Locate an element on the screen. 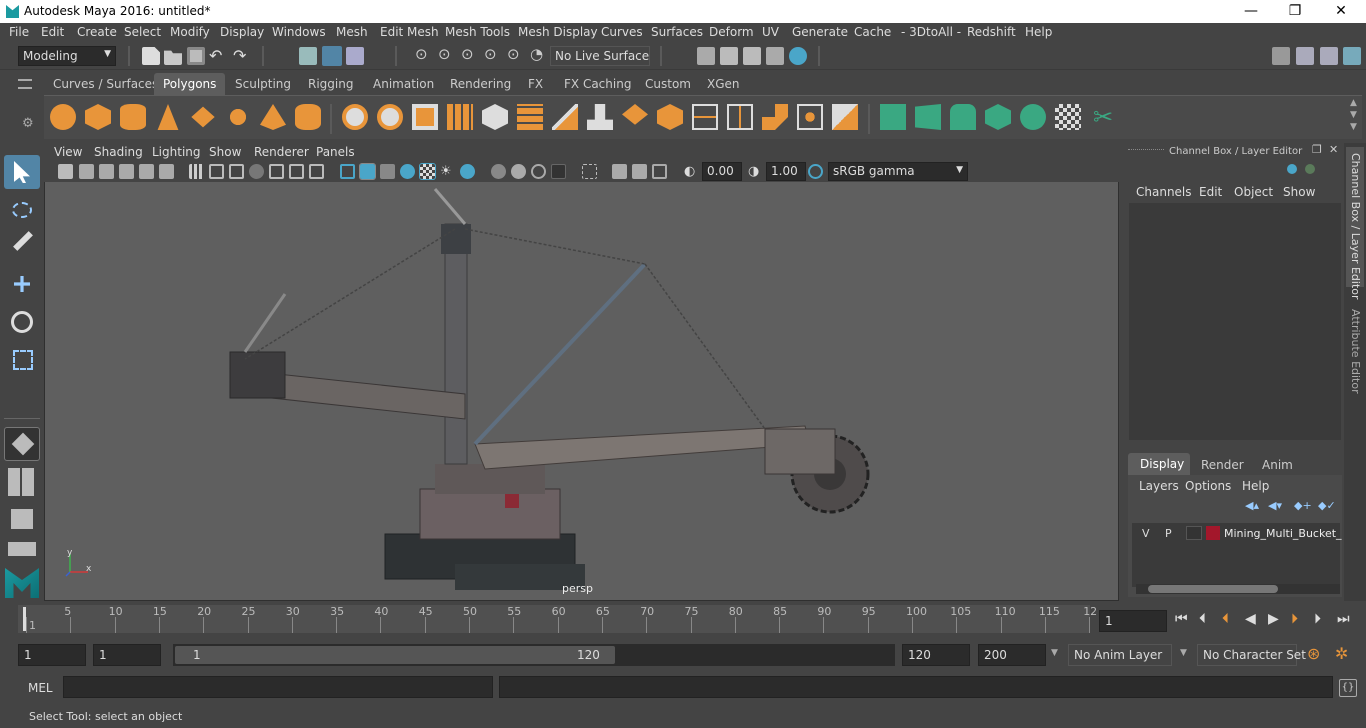 The image size is (1366, 728). channel-box-menu-show: Show is located at coordinates (1299, 192).